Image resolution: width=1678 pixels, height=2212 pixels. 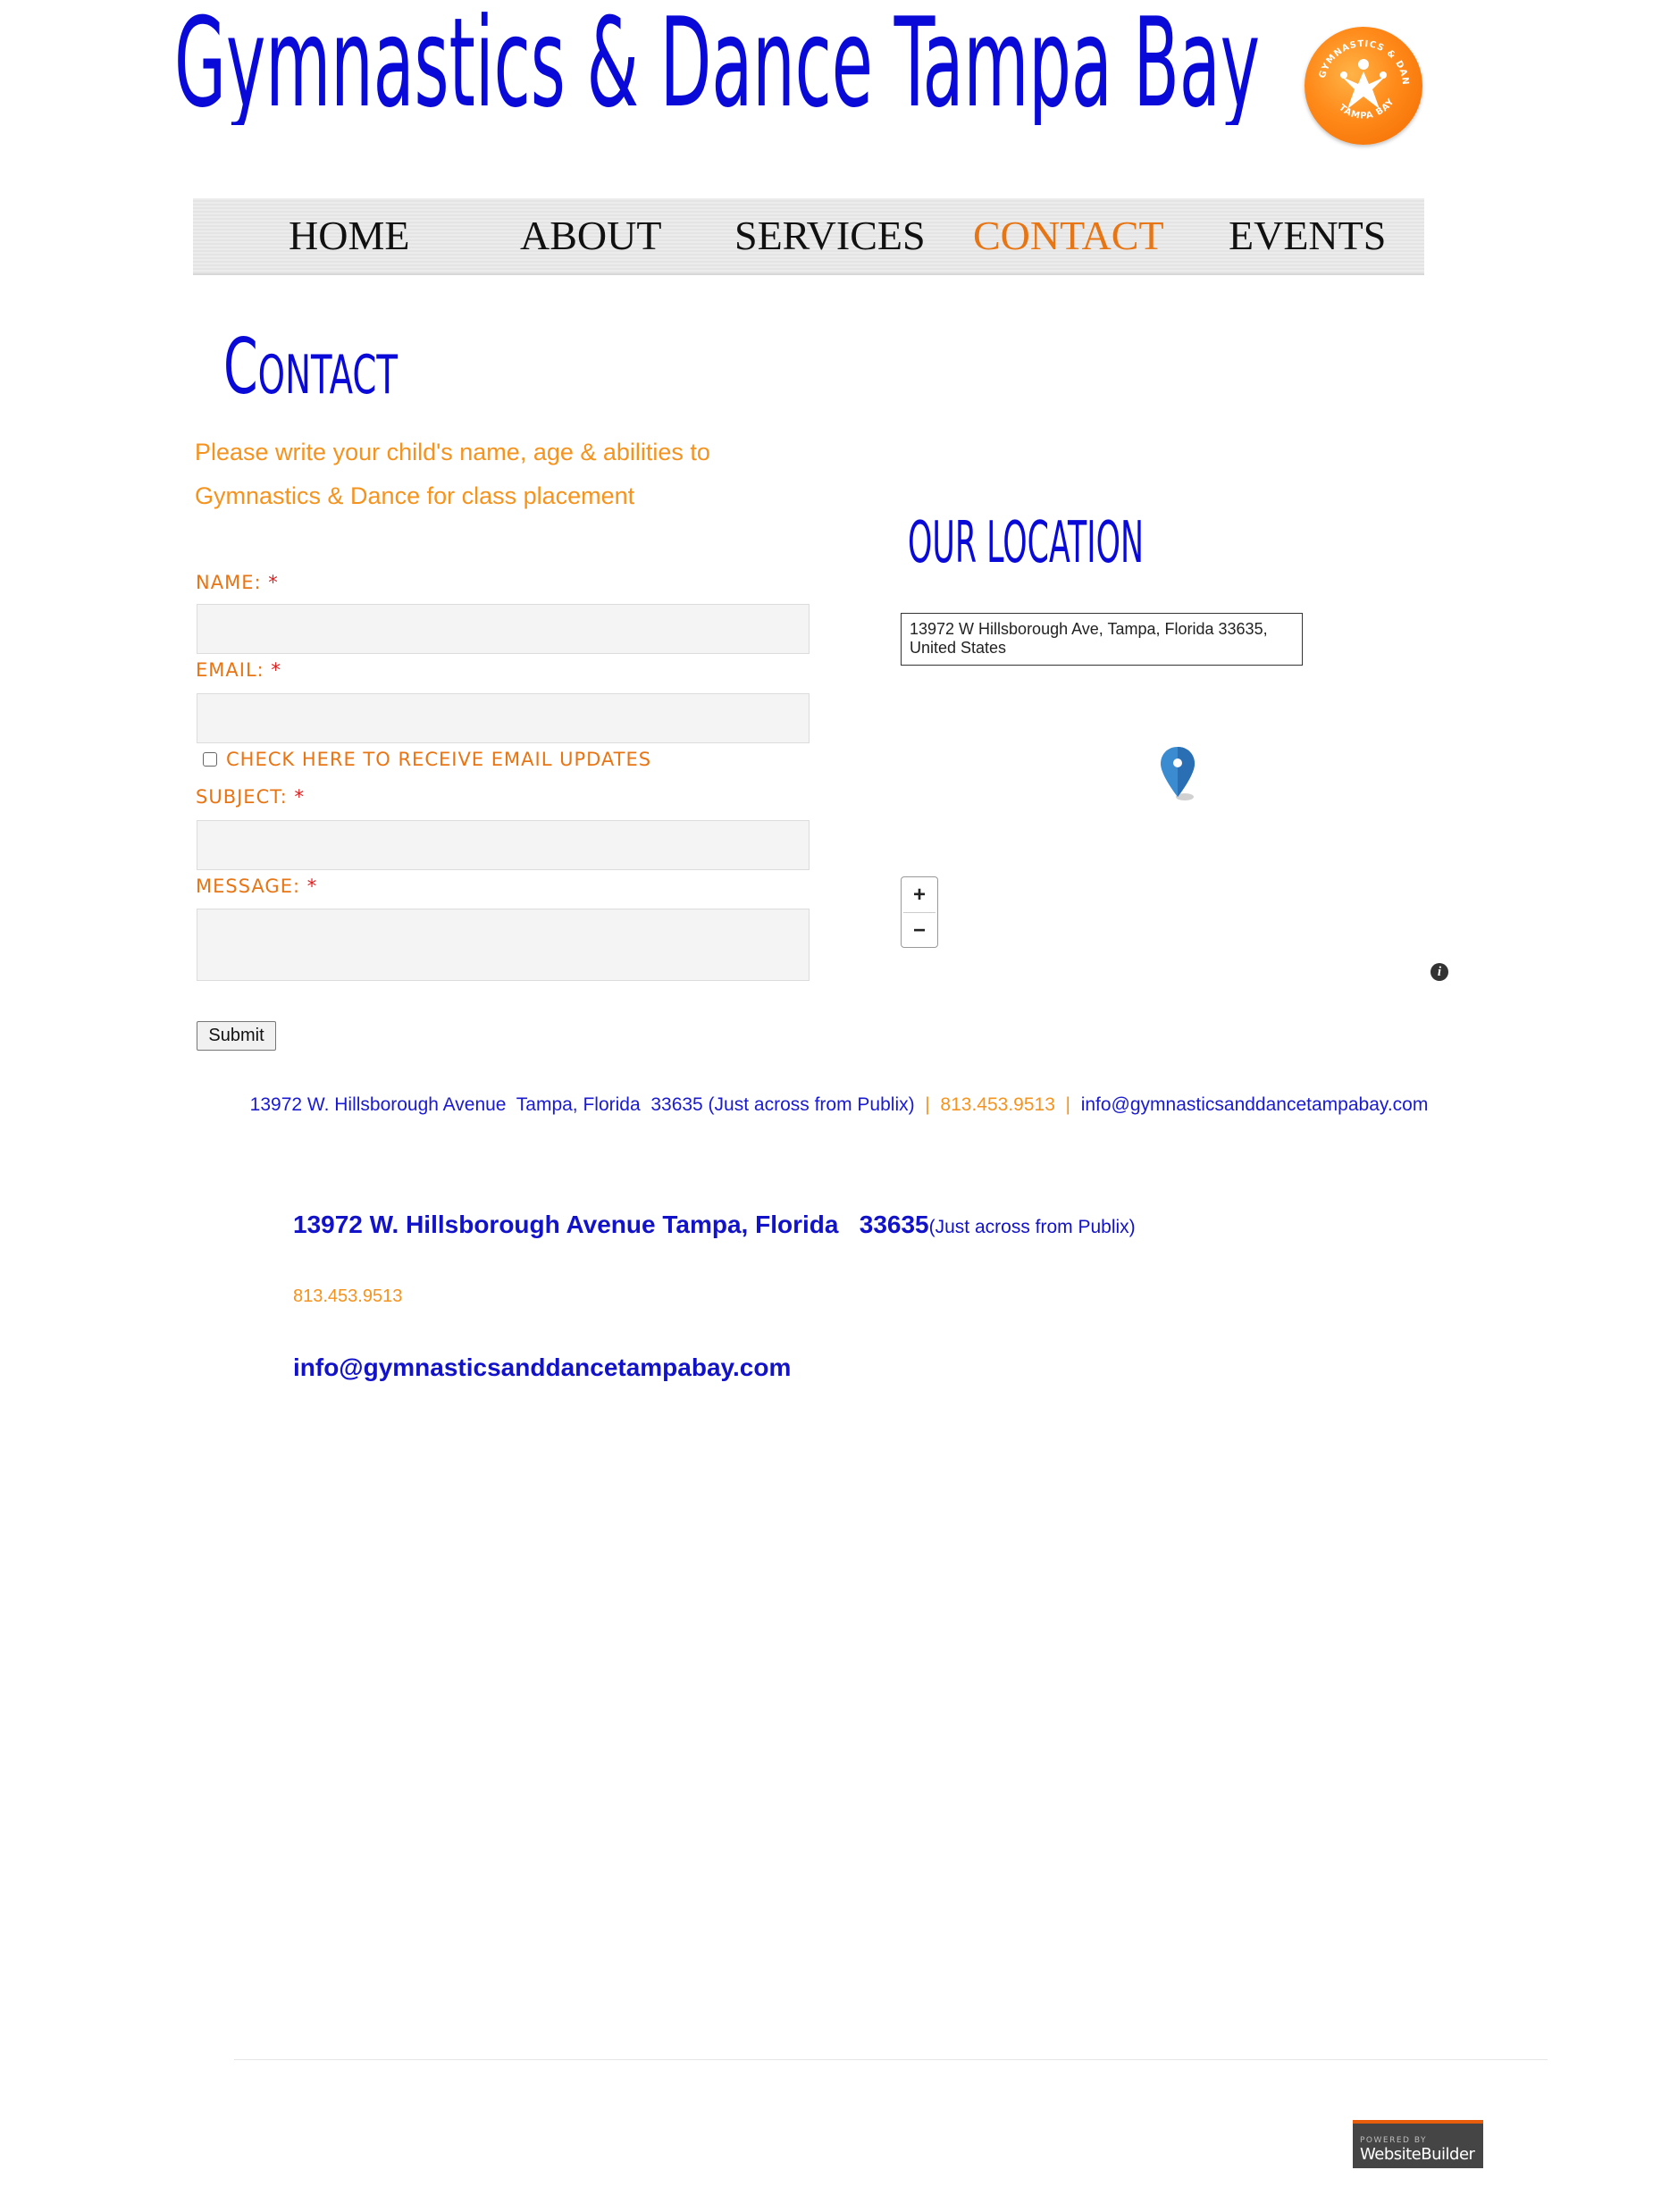 I want to click on nav-events: EVENTS, so click(x=1307, y=236).